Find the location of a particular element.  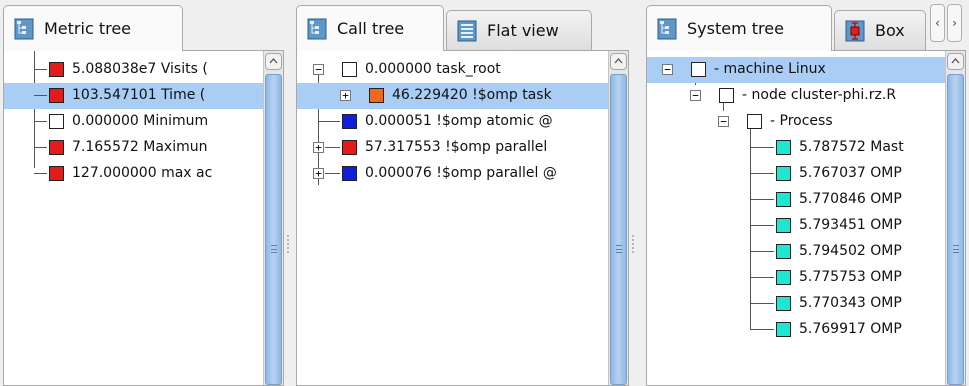

tree-row-label: - machine Linux is located at coordinates (770, 69).